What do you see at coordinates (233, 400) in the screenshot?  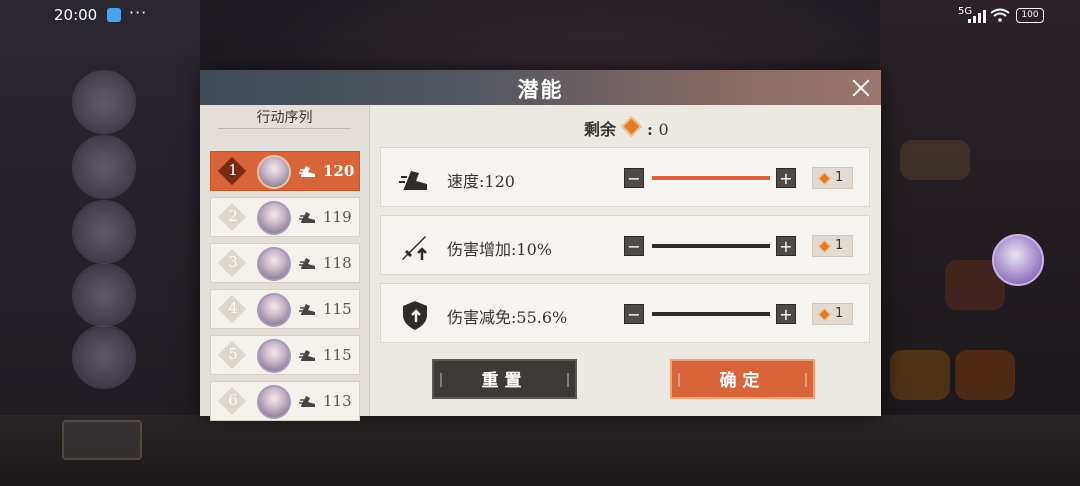 I see `sequence-rank: 6` at bounding box center [233, 400].